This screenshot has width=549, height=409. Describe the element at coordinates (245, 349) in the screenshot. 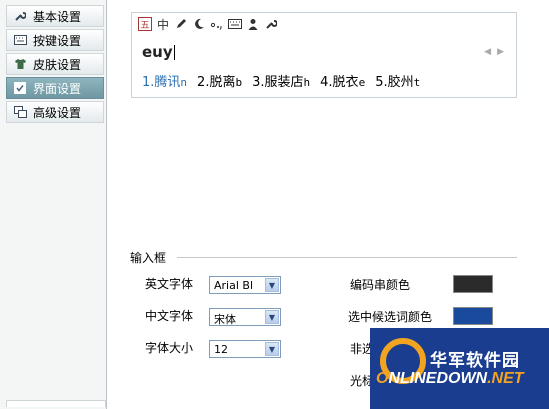

I see `font-size-select: 12 ▼` at that location.